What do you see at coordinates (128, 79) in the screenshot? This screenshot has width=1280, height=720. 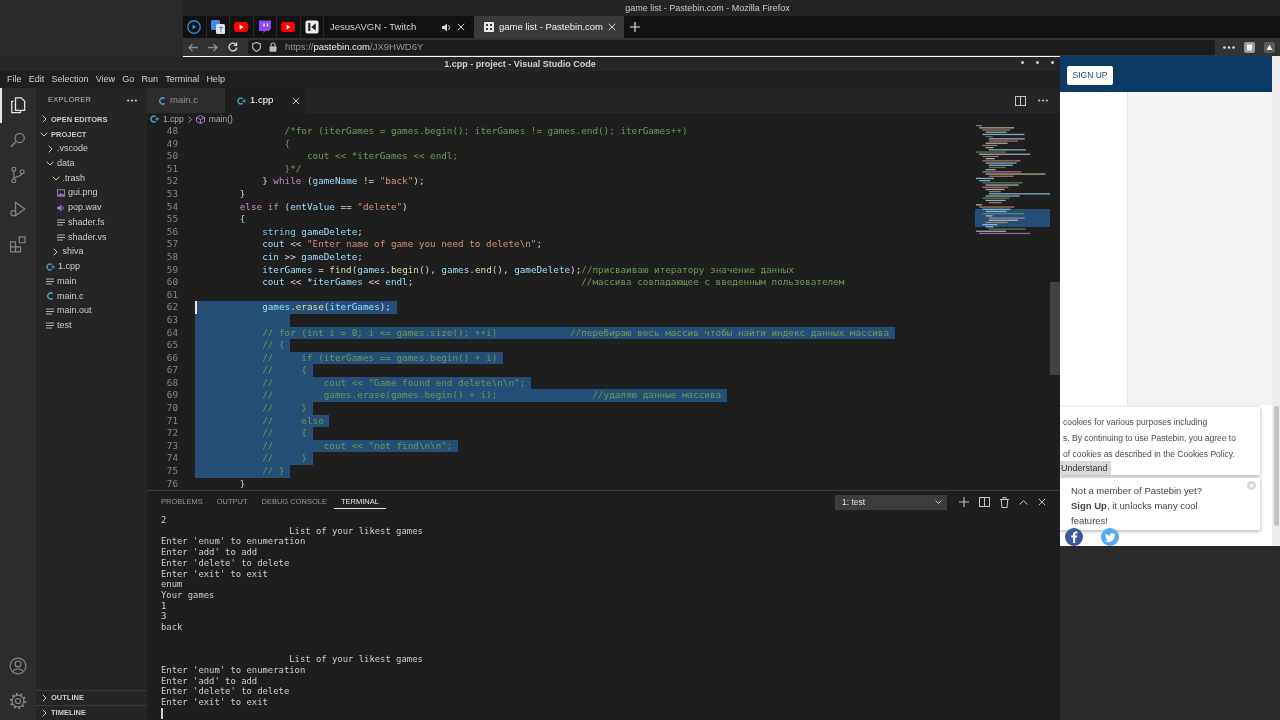 I see `menu-item: Go` at bounding box center [128, 79].